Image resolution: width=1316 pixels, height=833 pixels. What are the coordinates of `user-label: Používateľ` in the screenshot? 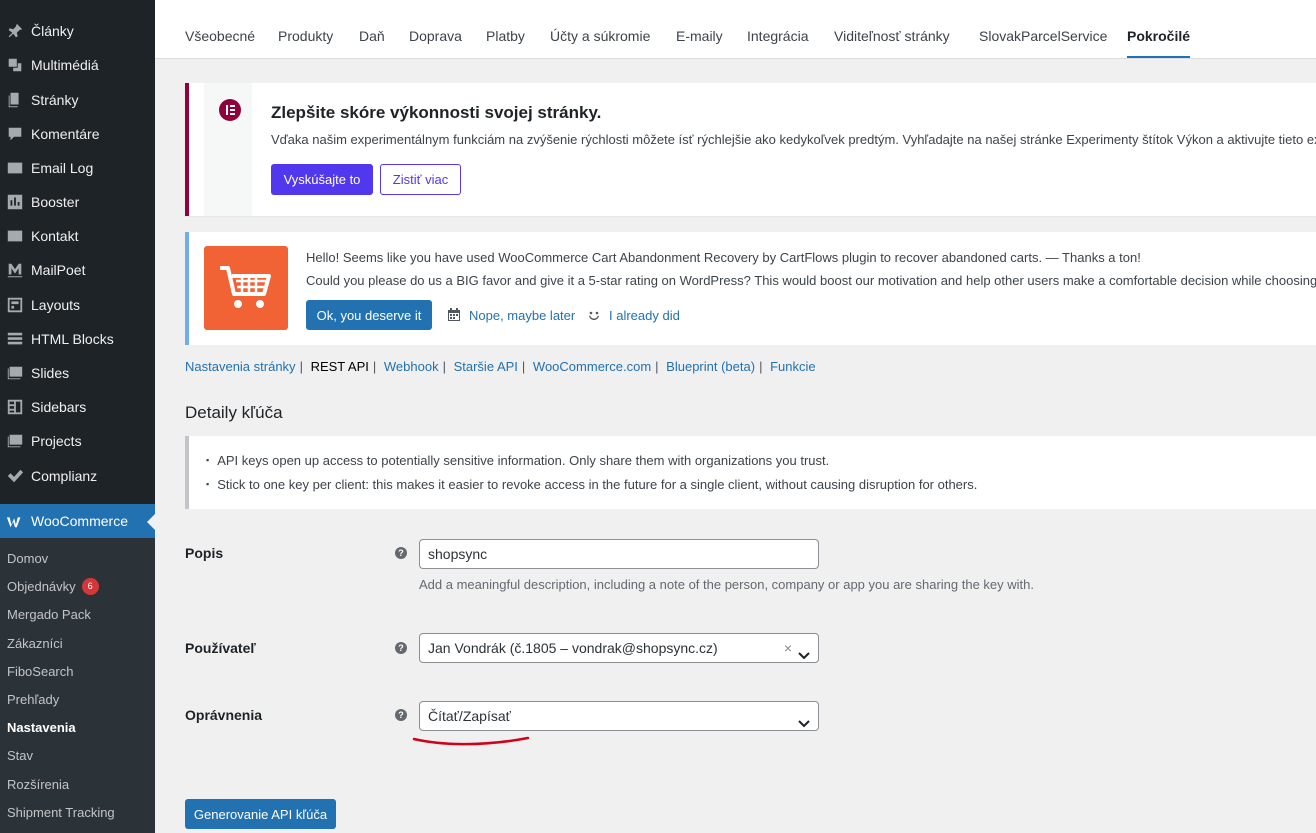 It's located at (220, 648).